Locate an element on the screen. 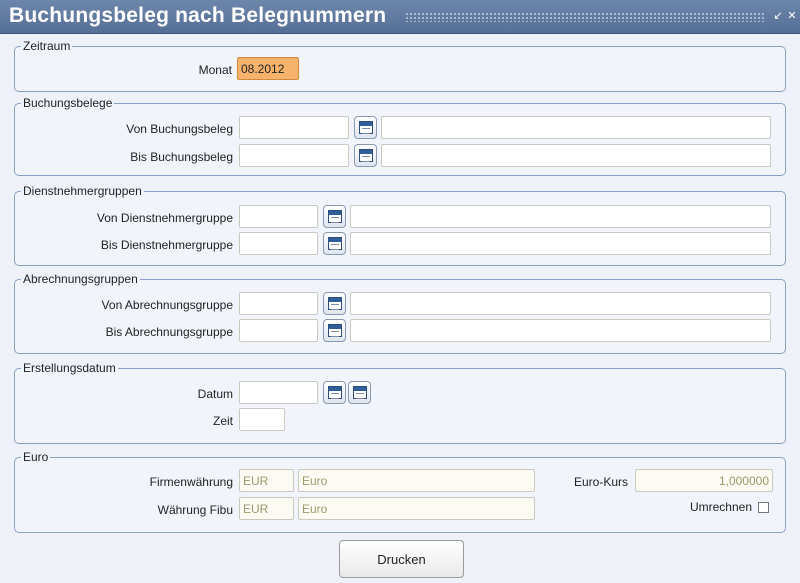 This screenshot has width=800, height=583. von-buchungsbeleg-description is located at coordinates (576, 127).